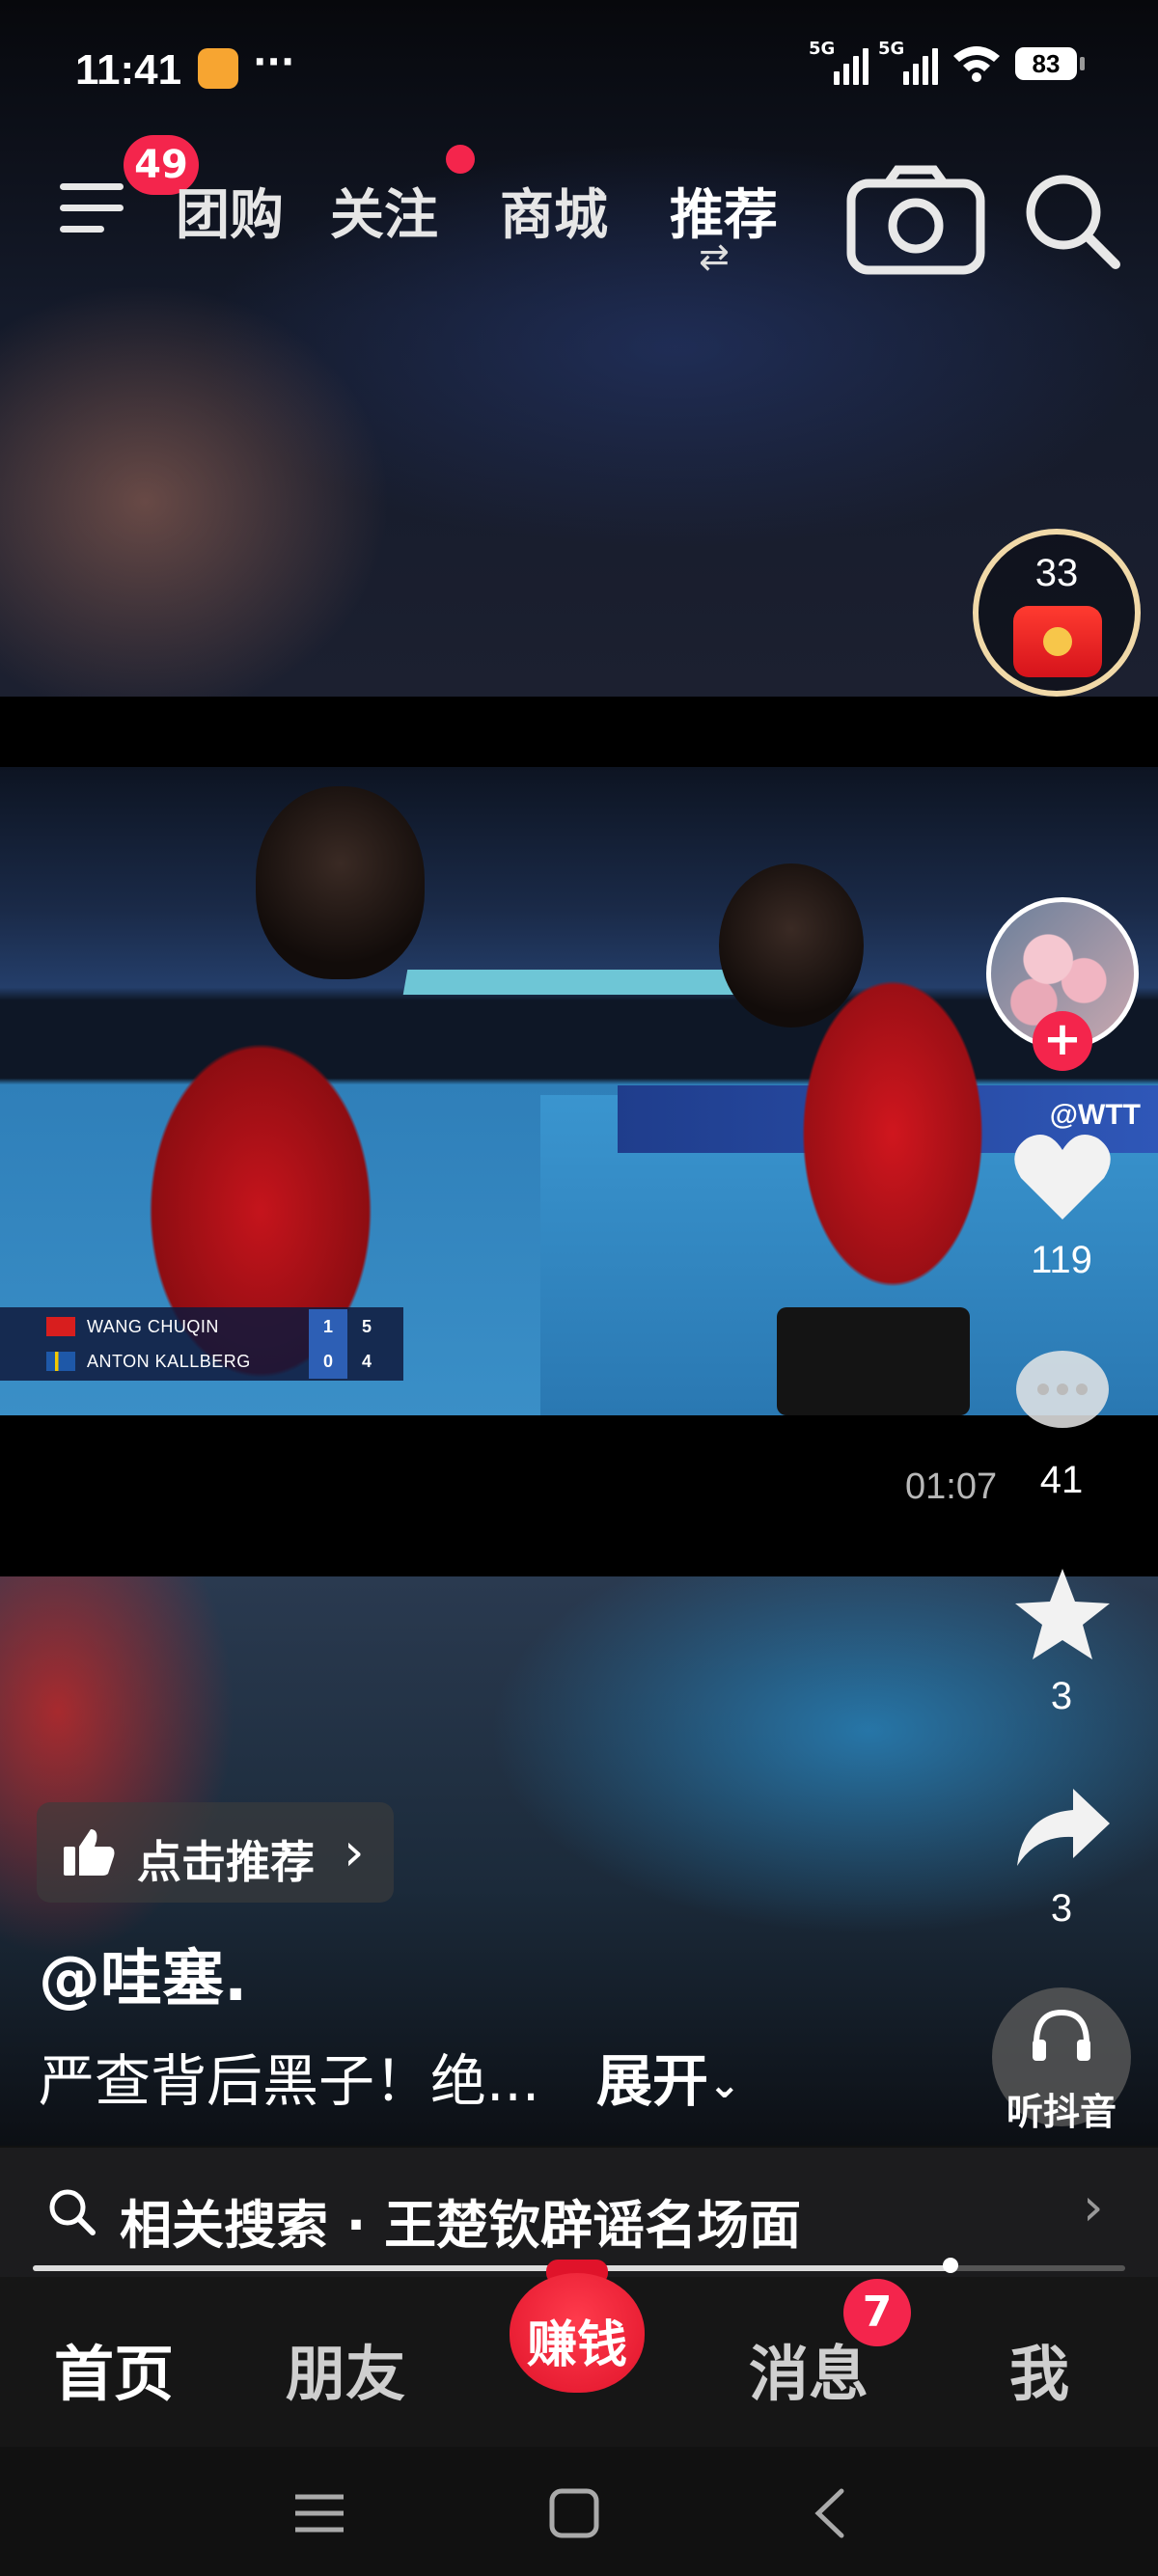 The image size is (1158, 2576). I want to click on messages-badge: 7, so click(877, 2313).